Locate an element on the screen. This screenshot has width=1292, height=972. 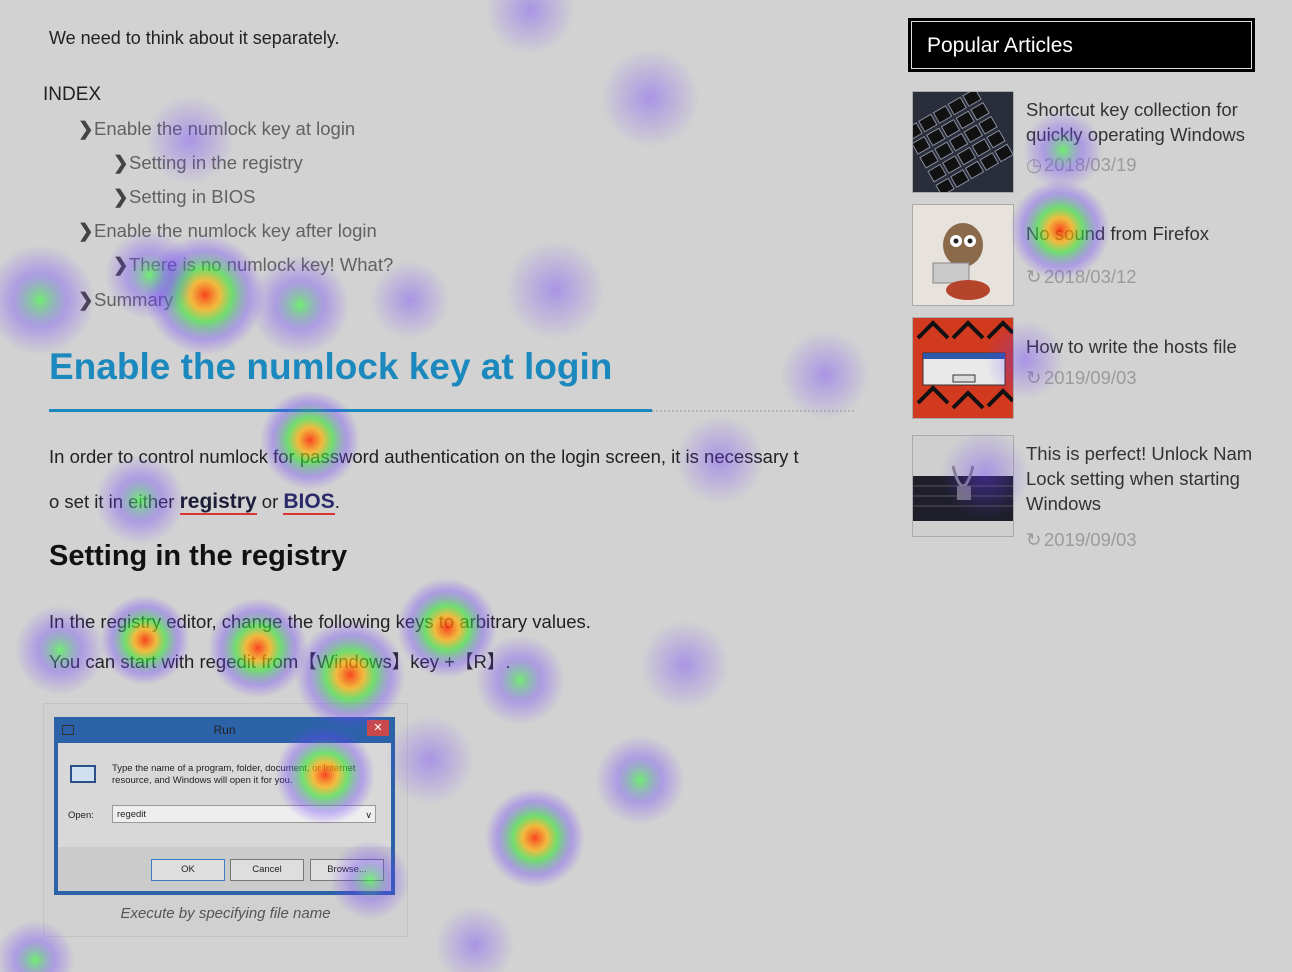
index-title: INDEX is located at coordinates (72, 94).